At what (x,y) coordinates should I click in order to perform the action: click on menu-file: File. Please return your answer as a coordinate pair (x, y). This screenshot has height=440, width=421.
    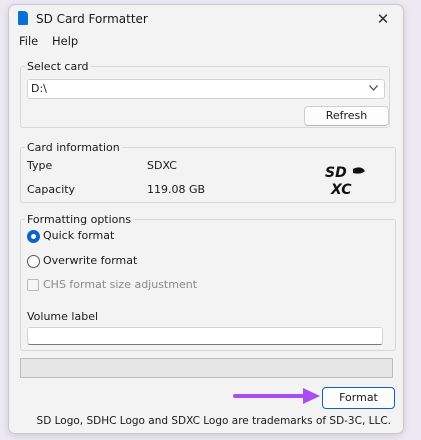
    Looking at the image, I should click on (28, 41).